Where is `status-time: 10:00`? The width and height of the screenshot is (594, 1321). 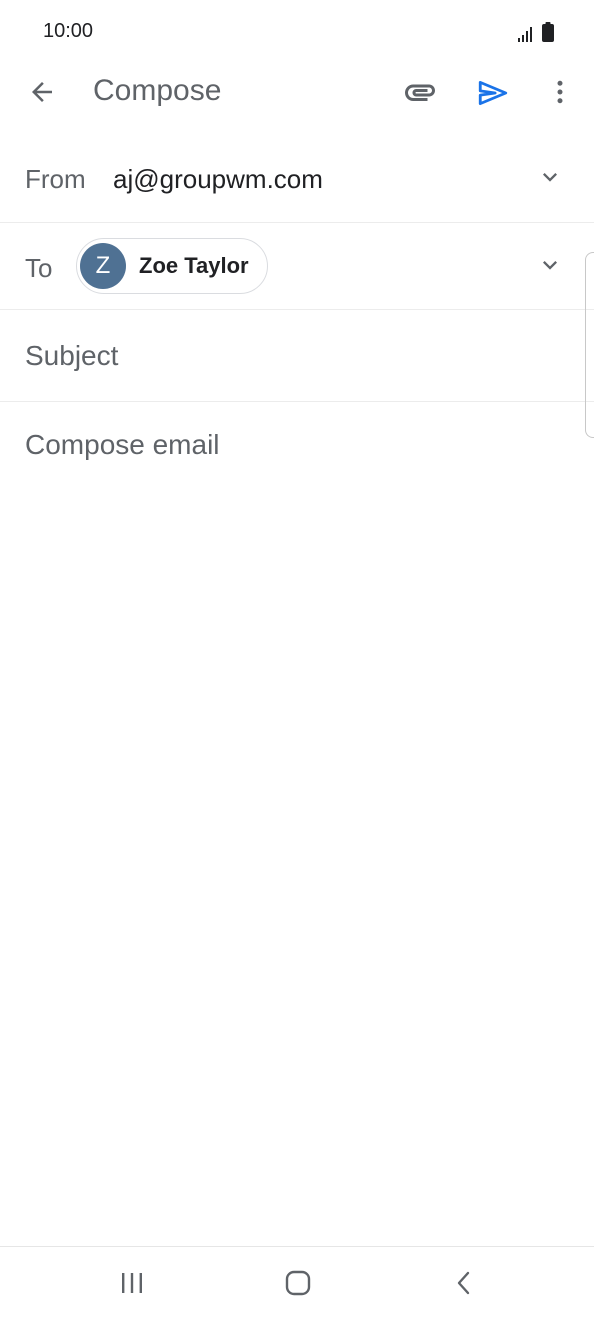
status-time: 10:00 is located at coordinates (68, 31).